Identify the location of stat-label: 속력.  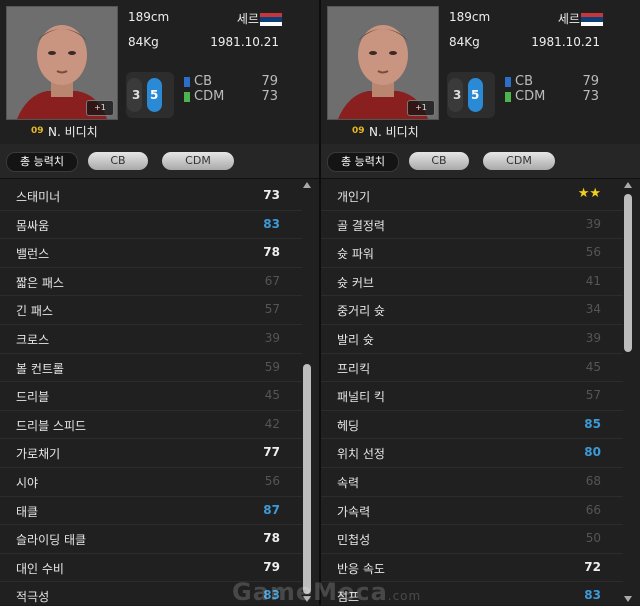
(348, 482).